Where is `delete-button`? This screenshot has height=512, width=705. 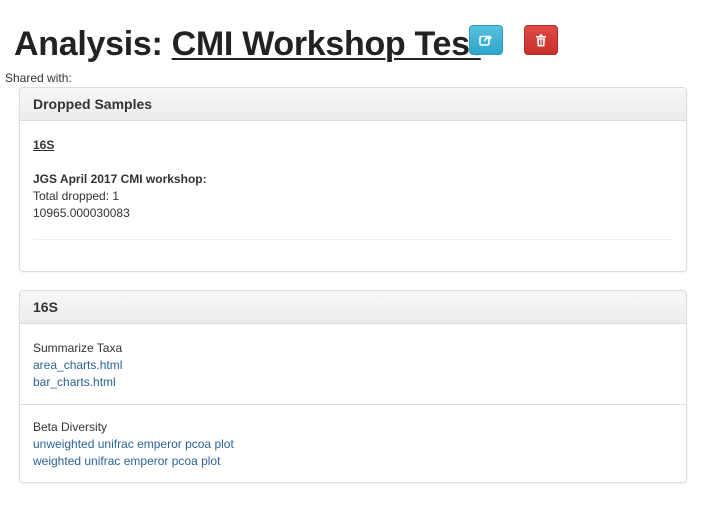 delete-button is located at coordinates (541, 40).